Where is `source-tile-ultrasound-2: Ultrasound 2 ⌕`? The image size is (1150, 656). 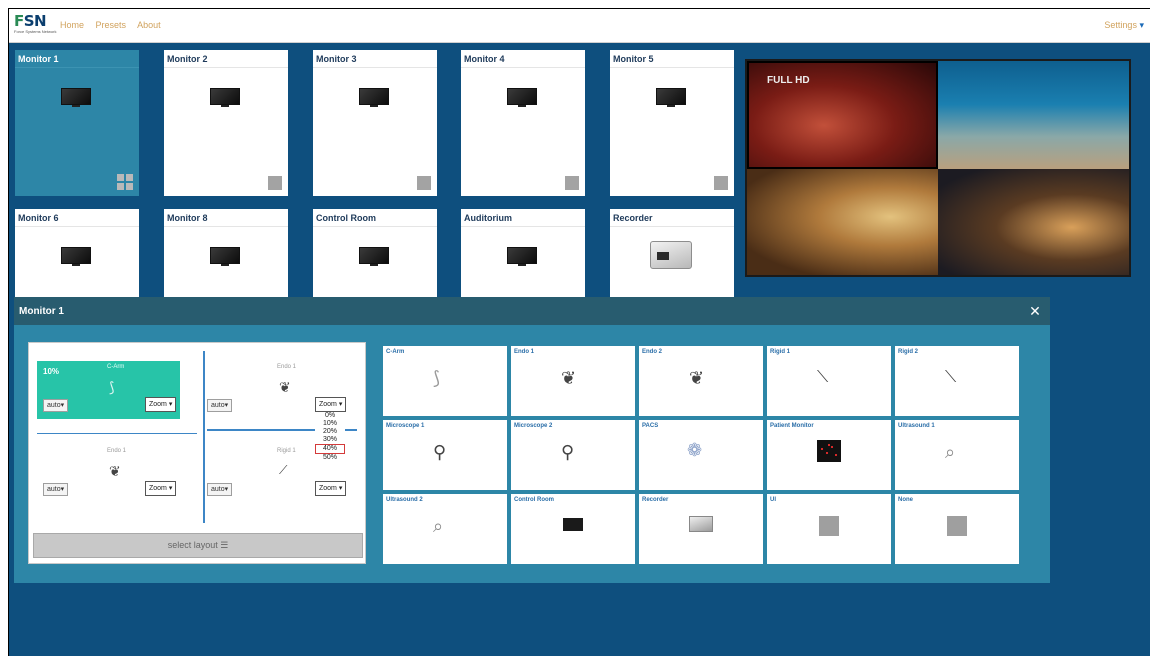
source-tile-ultrasound-2: Ultrasound 2 ⌕ is located at coordinates (445, 529).